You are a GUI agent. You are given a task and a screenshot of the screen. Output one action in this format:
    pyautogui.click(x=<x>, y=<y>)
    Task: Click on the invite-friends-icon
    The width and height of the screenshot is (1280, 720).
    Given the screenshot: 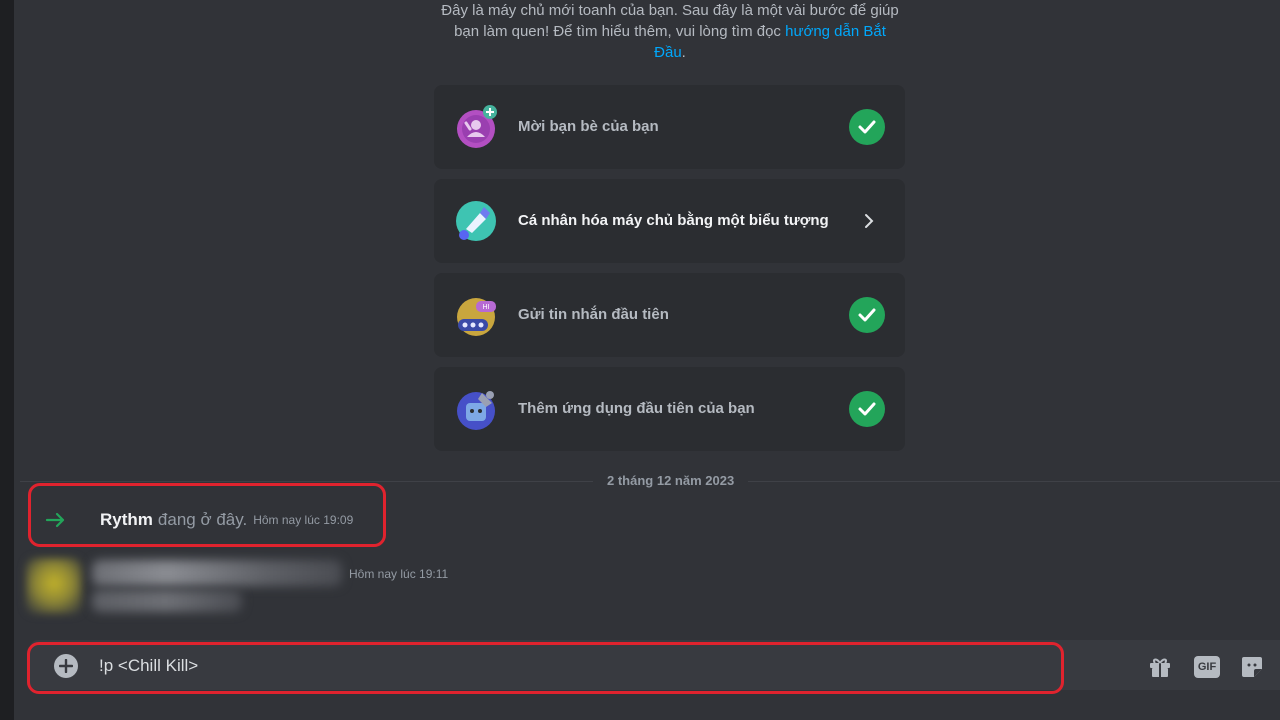 What is the action you would take?
    pyautogui.click(x=477, y=126)
    